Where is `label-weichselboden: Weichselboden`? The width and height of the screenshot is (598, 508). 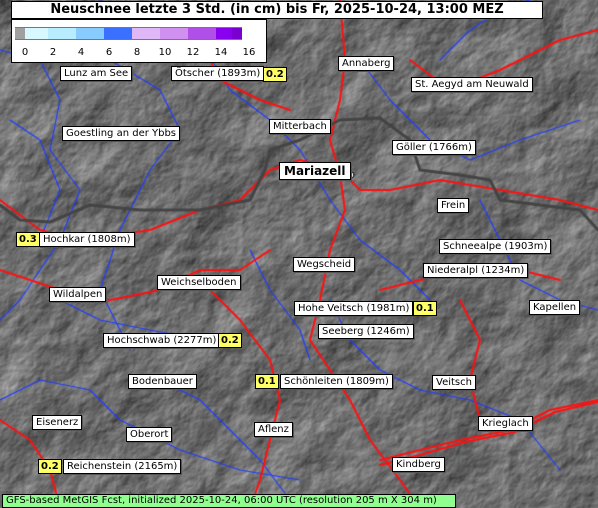
label-weichselboden: Weichselboden is located at coordinates (199, 282).